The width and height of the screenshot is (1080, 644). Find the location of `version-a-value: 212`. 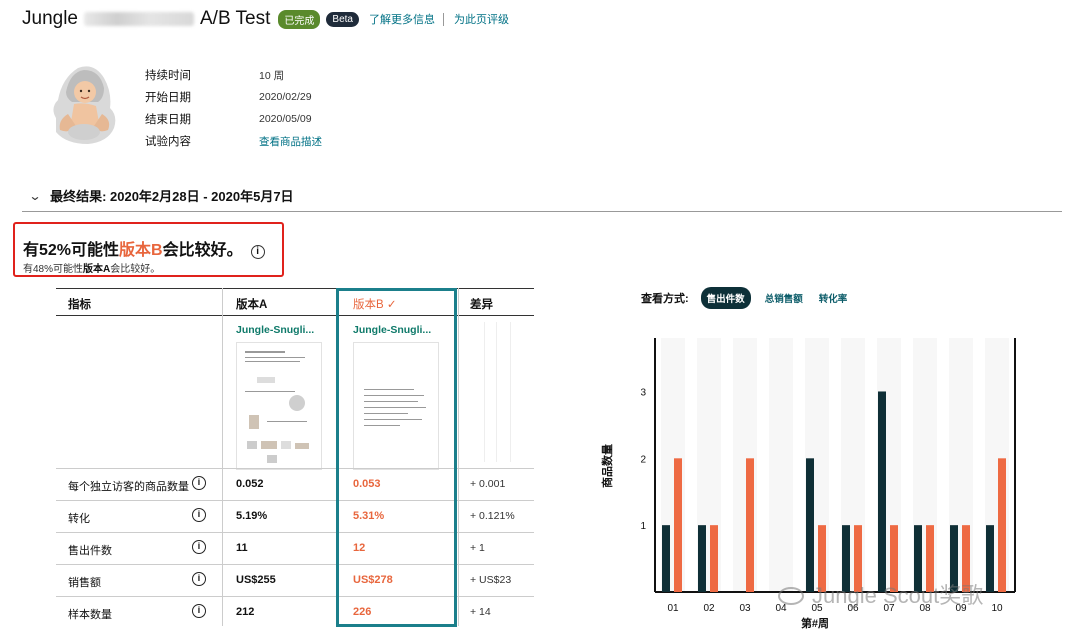

version-a-value: 212 is located at coordinates (245, 612).